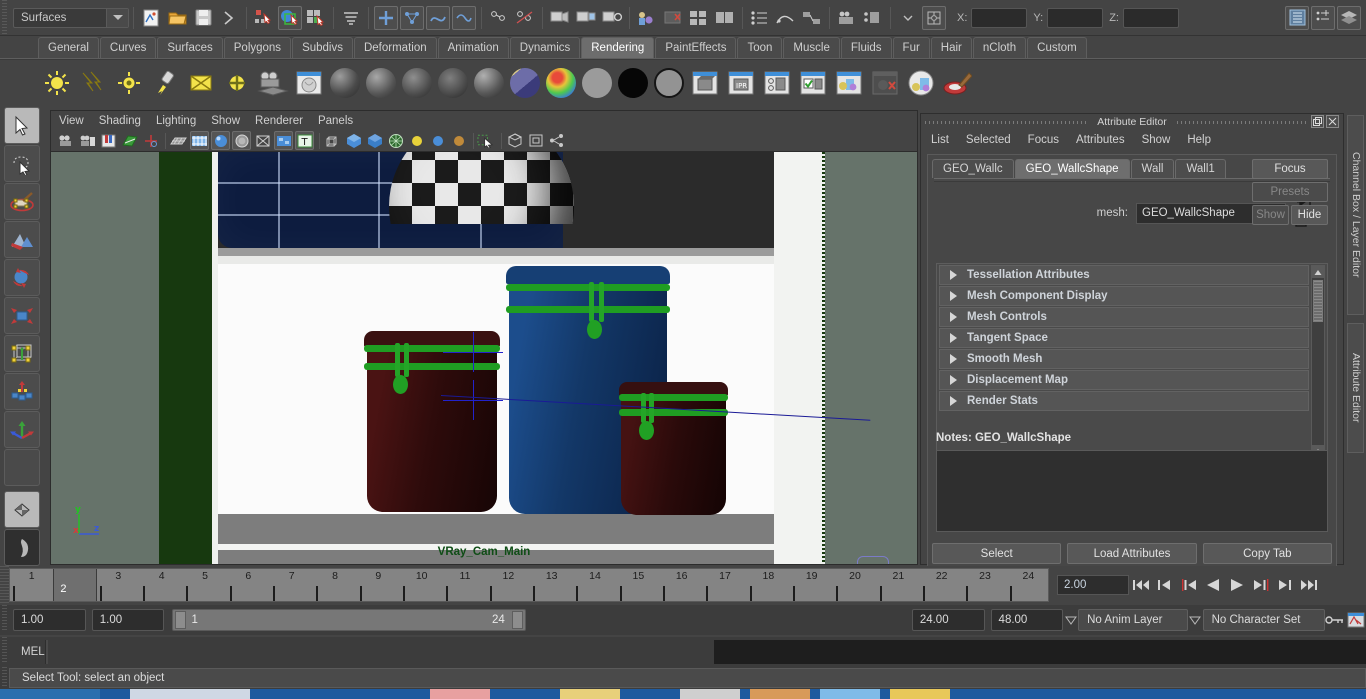 The height and width of the screenshot is (699, 1366). Describe the element at coordinates (812, 18) in the screenshot. I see `hypergraph-icon` at that location.